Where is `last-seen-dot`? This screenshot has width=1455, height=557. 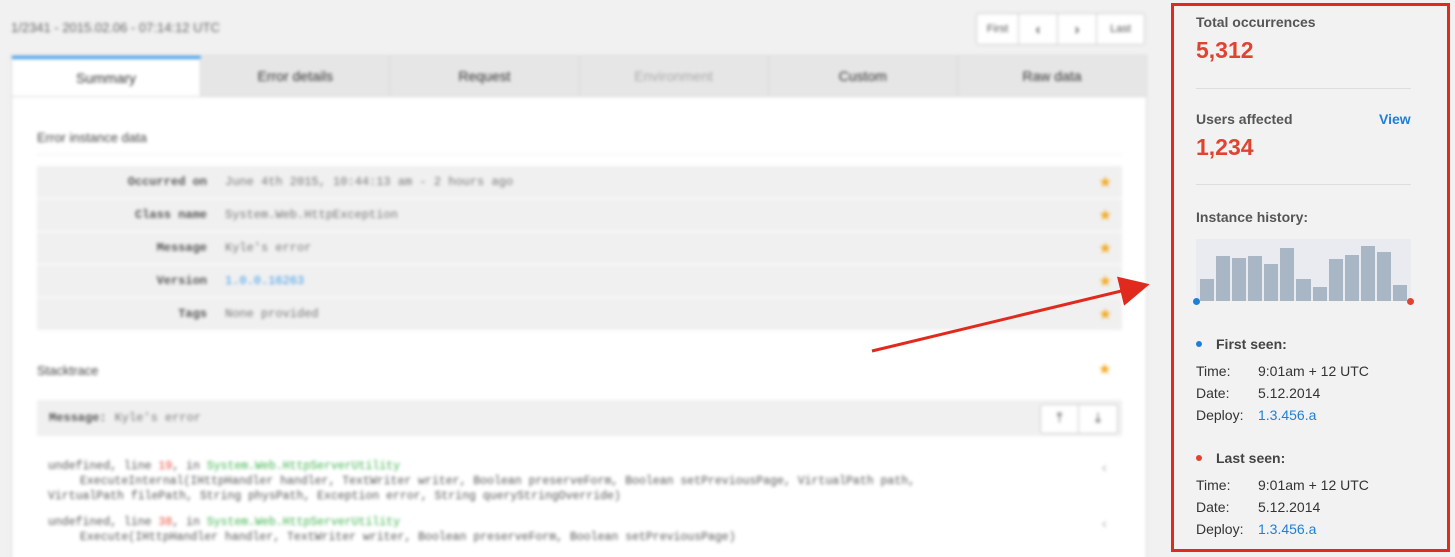 last-seen-dot is located at coordinates (1410, 301).